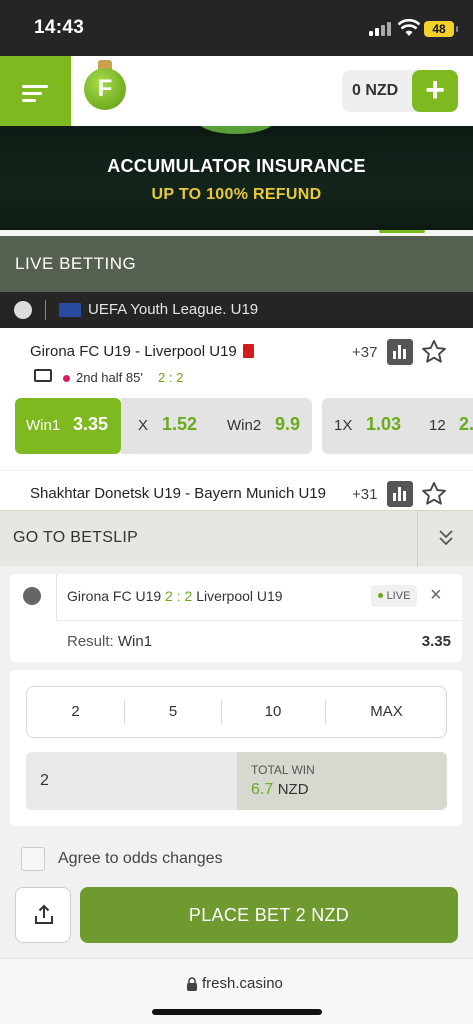  I want to click on preset-2-button: 2, so click(75, 712).